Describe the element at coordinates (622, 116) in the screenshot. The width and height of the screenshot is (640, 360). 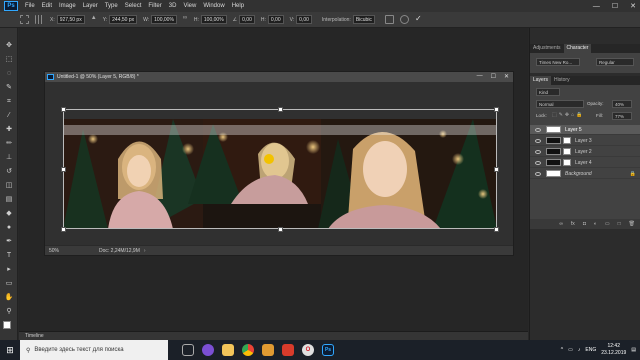
I see `fill-field: 77%` at that location.